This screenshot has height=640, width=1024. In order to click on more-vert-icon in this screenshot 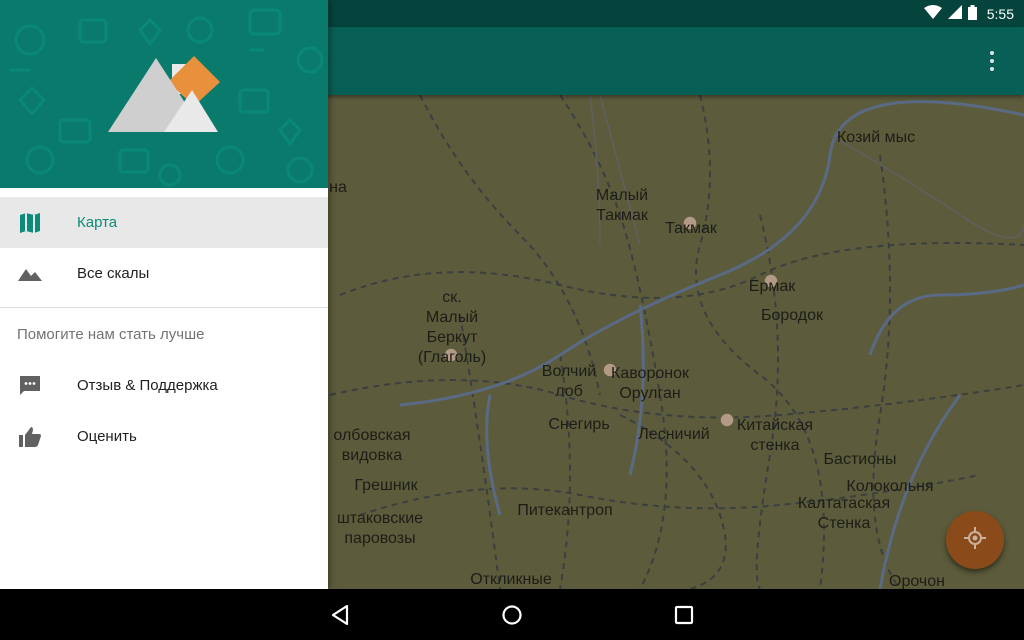, I will do `click(992, 61)`.